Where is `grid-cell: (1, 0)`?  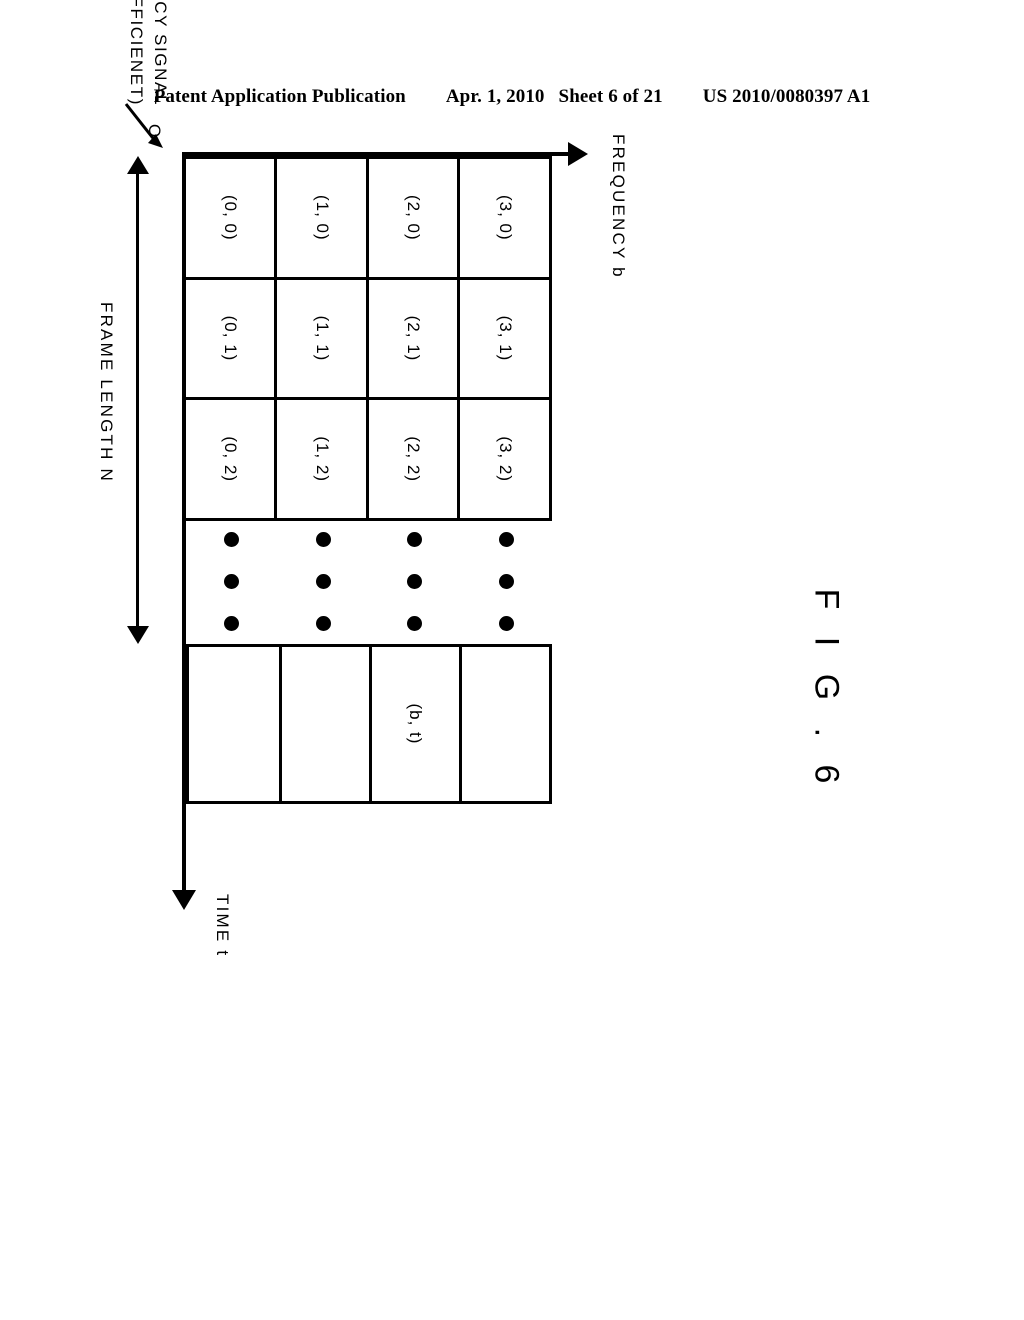
grid-cell: (1, 0) is located at coordinates (320, 219).